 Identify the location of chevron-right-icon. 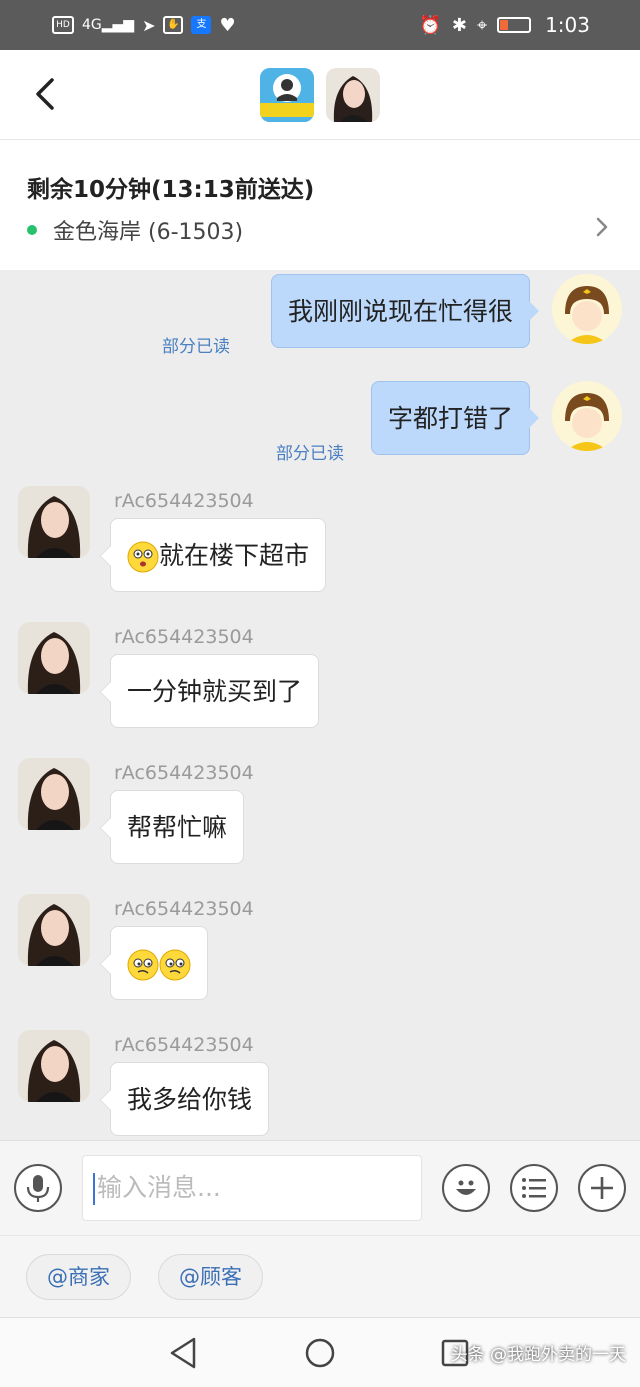
(602, 227).